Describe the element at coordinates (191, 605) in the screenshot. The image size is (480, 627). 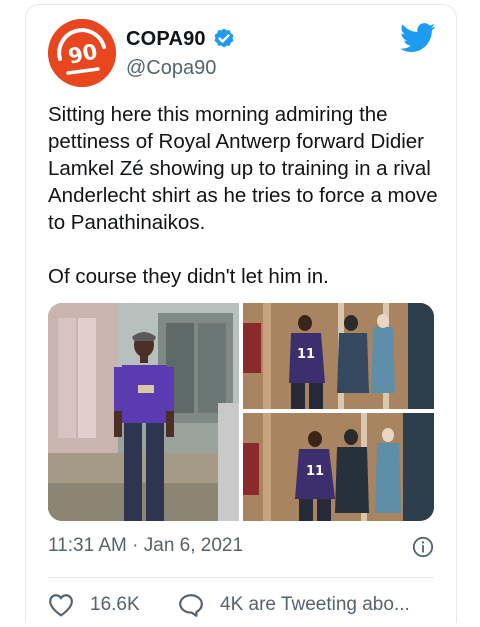
I see `speech-bubble-icon` at that location.